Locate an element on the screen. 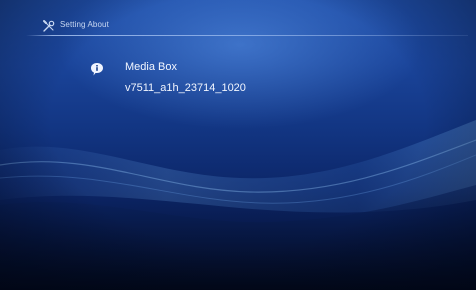 This screenshot has width=476, height=290. header-bar: Setting About is located at coordinates (238, 25).